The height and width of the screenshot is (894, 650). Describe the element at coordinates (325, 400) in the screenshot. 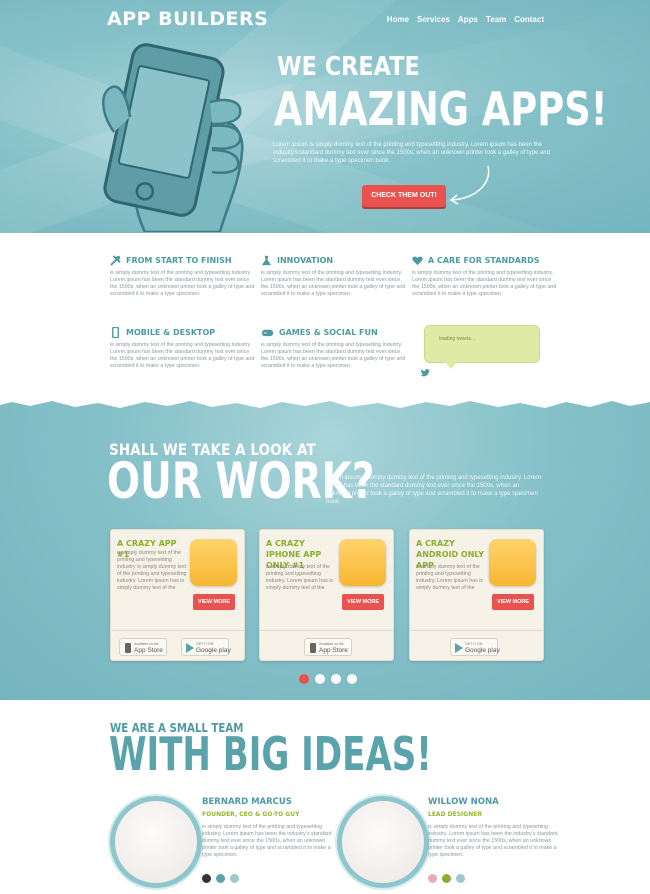

I see `torn-paper-edge` at that location.